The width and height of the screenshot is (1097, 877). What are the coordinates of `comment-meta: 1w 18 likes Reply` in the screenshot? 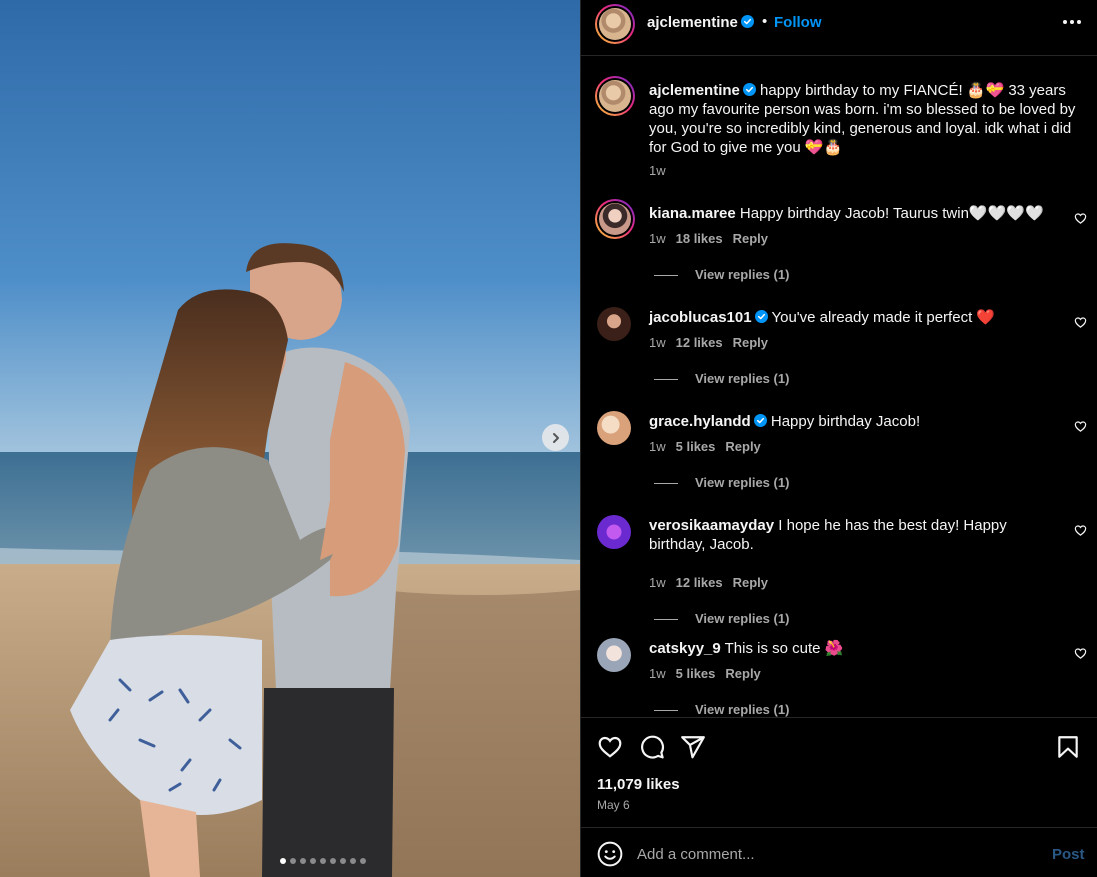 It's located at (708, 238).